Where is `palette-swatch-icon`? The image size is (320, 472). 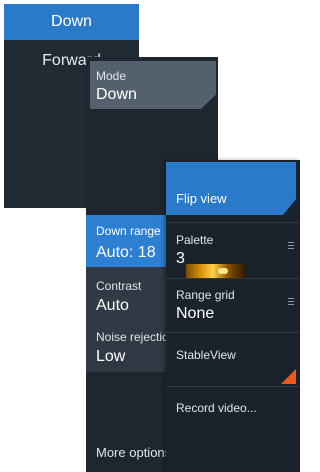 palette-swatch-icon is located at coordinates (216, 271).